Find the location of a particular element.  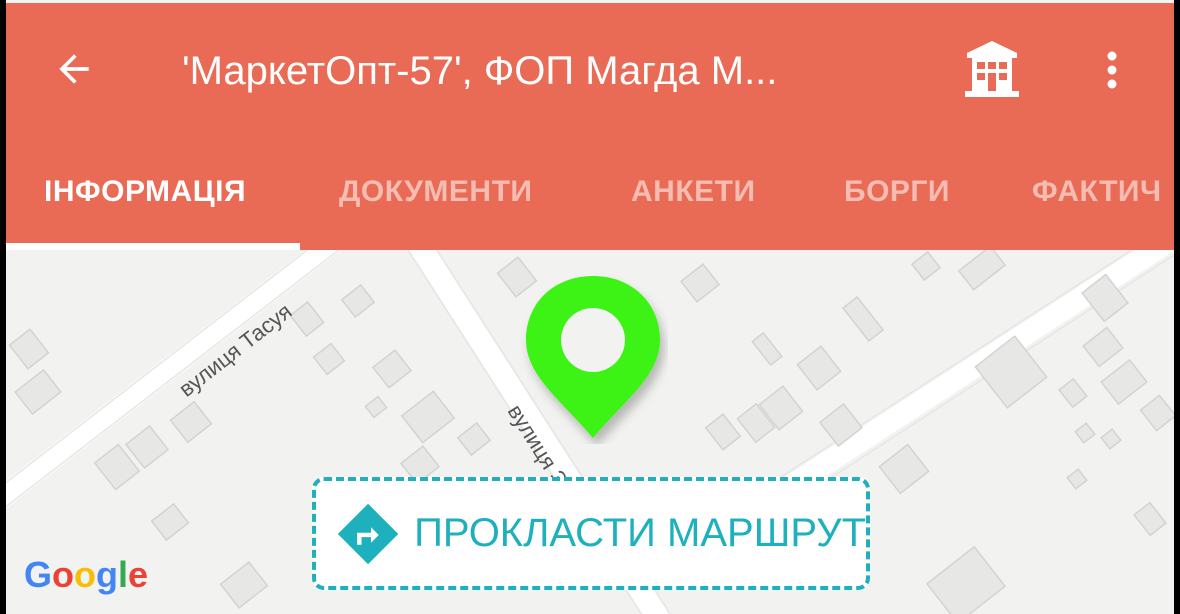

arrow-left-icon is located at coordinates (74, 69).